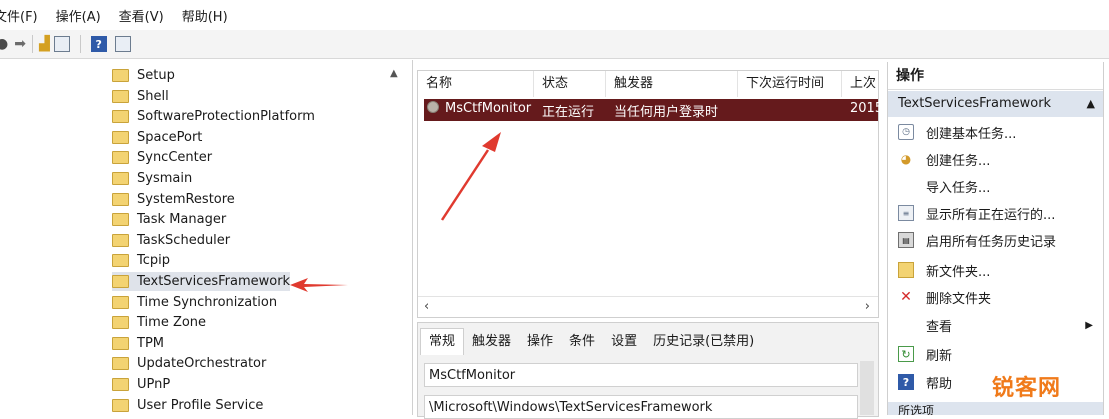 This screenshot has height=419, width=1109. What do you see at coordinates (426, 306) in the screenshot?
I see `scroll-left-icon: ‹` at bounding box center [426, 306].